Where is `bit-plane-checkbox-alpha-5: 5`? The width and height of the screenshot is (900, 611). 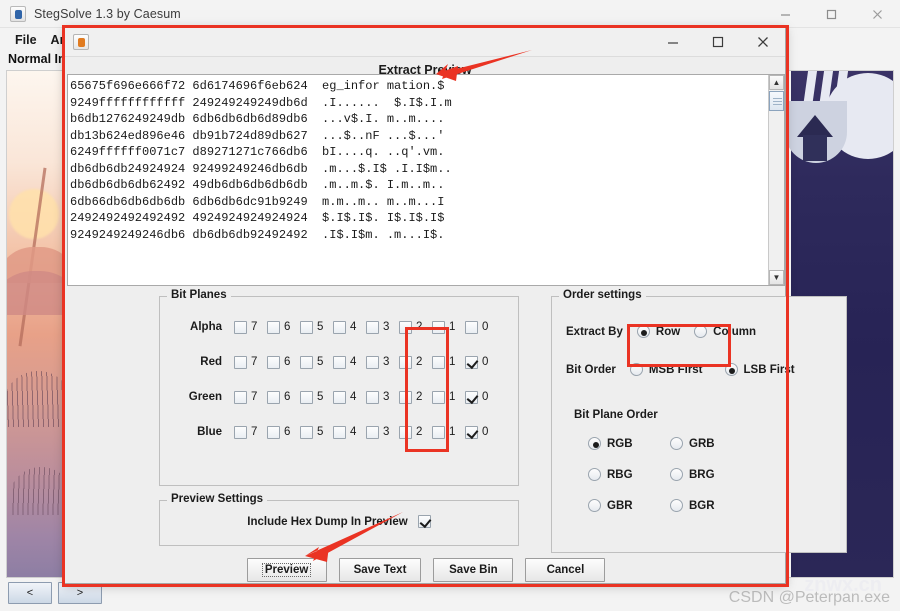 bit-plane-checkbox-alpha-5: 5 is located at coordinates (316, 327).